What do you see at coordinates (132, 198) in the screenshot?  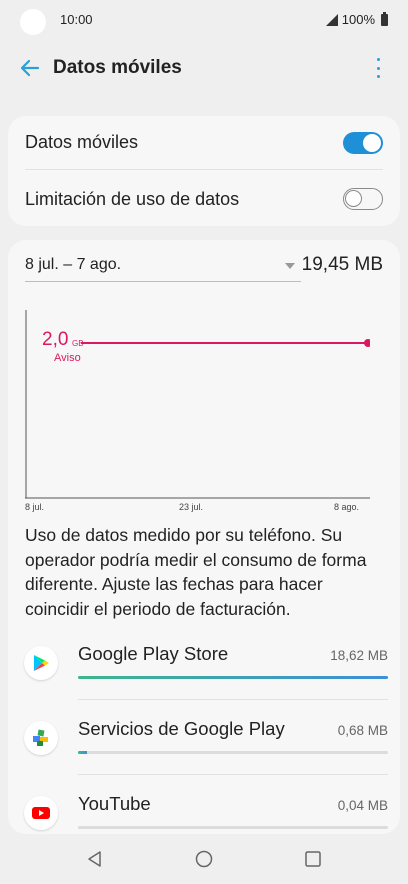 I see `data-limit-label: Limitación de uso de datos` at bounding box center [132, 198].